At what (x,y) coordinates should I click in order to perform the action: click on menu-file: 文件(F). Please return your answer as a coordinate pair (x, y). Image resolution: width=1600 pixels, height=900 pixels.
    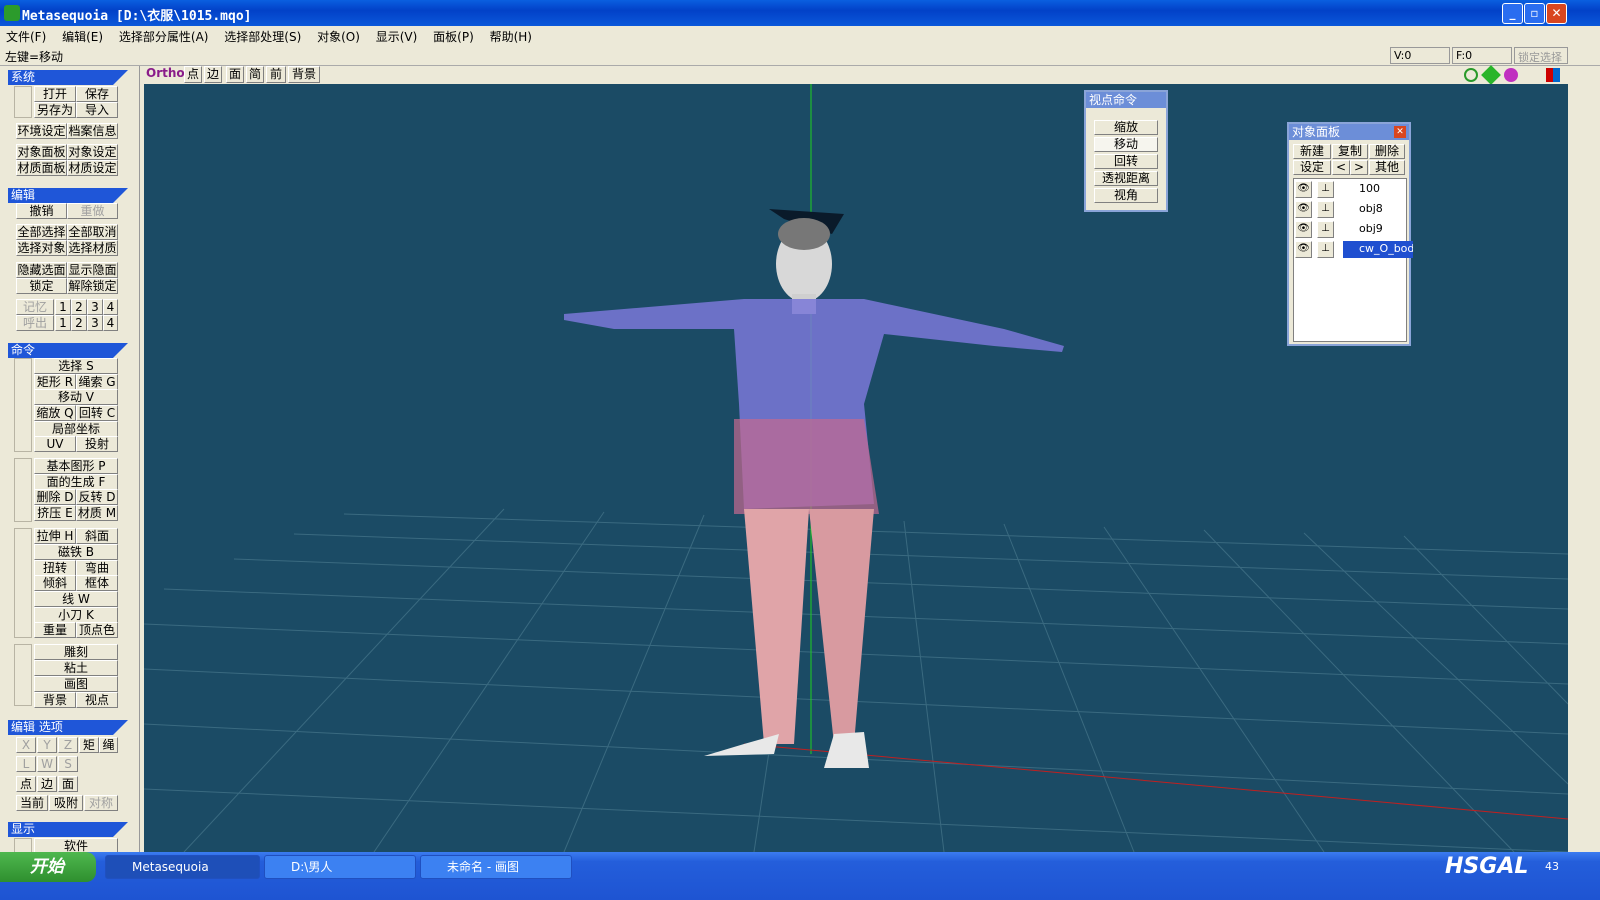
    Looking at the image, I should click on (26, 35).